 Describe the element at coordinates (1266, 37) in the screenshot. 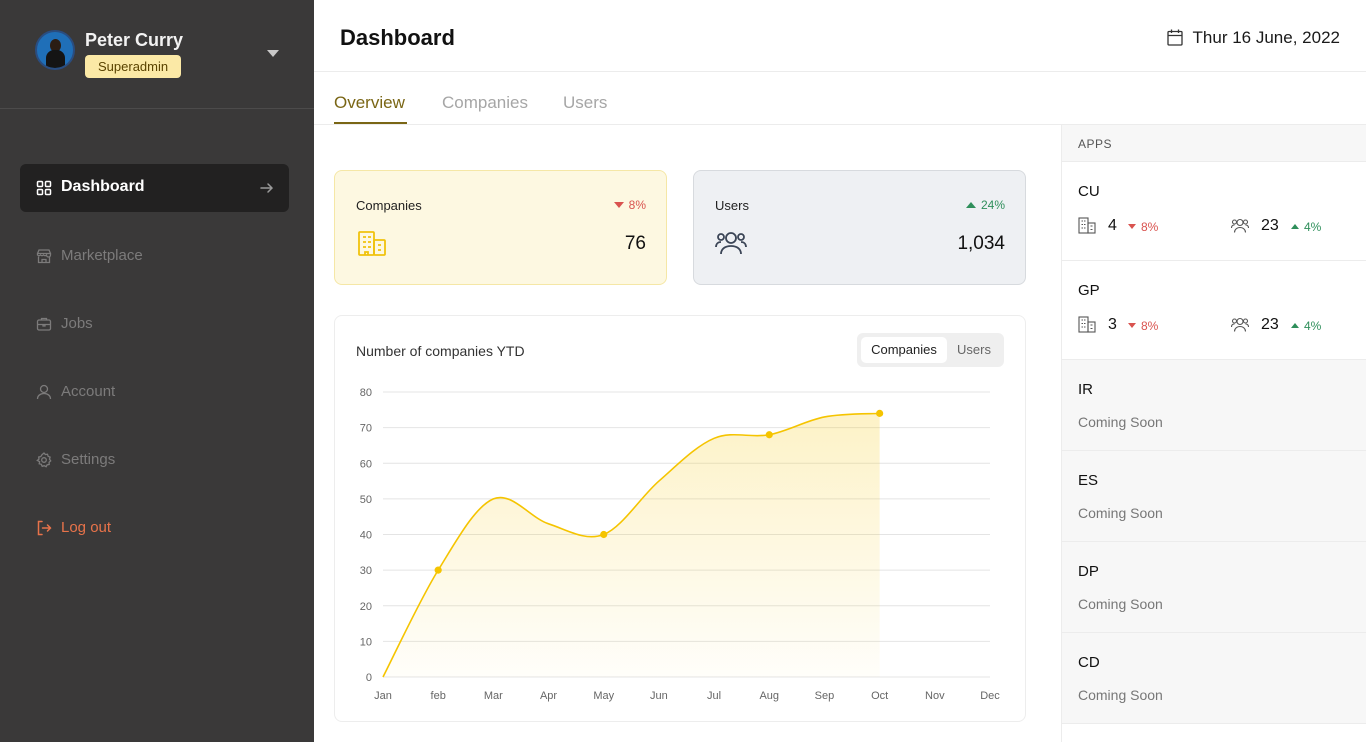

I see `date-text: Thur 16 June, 2022` at that location.